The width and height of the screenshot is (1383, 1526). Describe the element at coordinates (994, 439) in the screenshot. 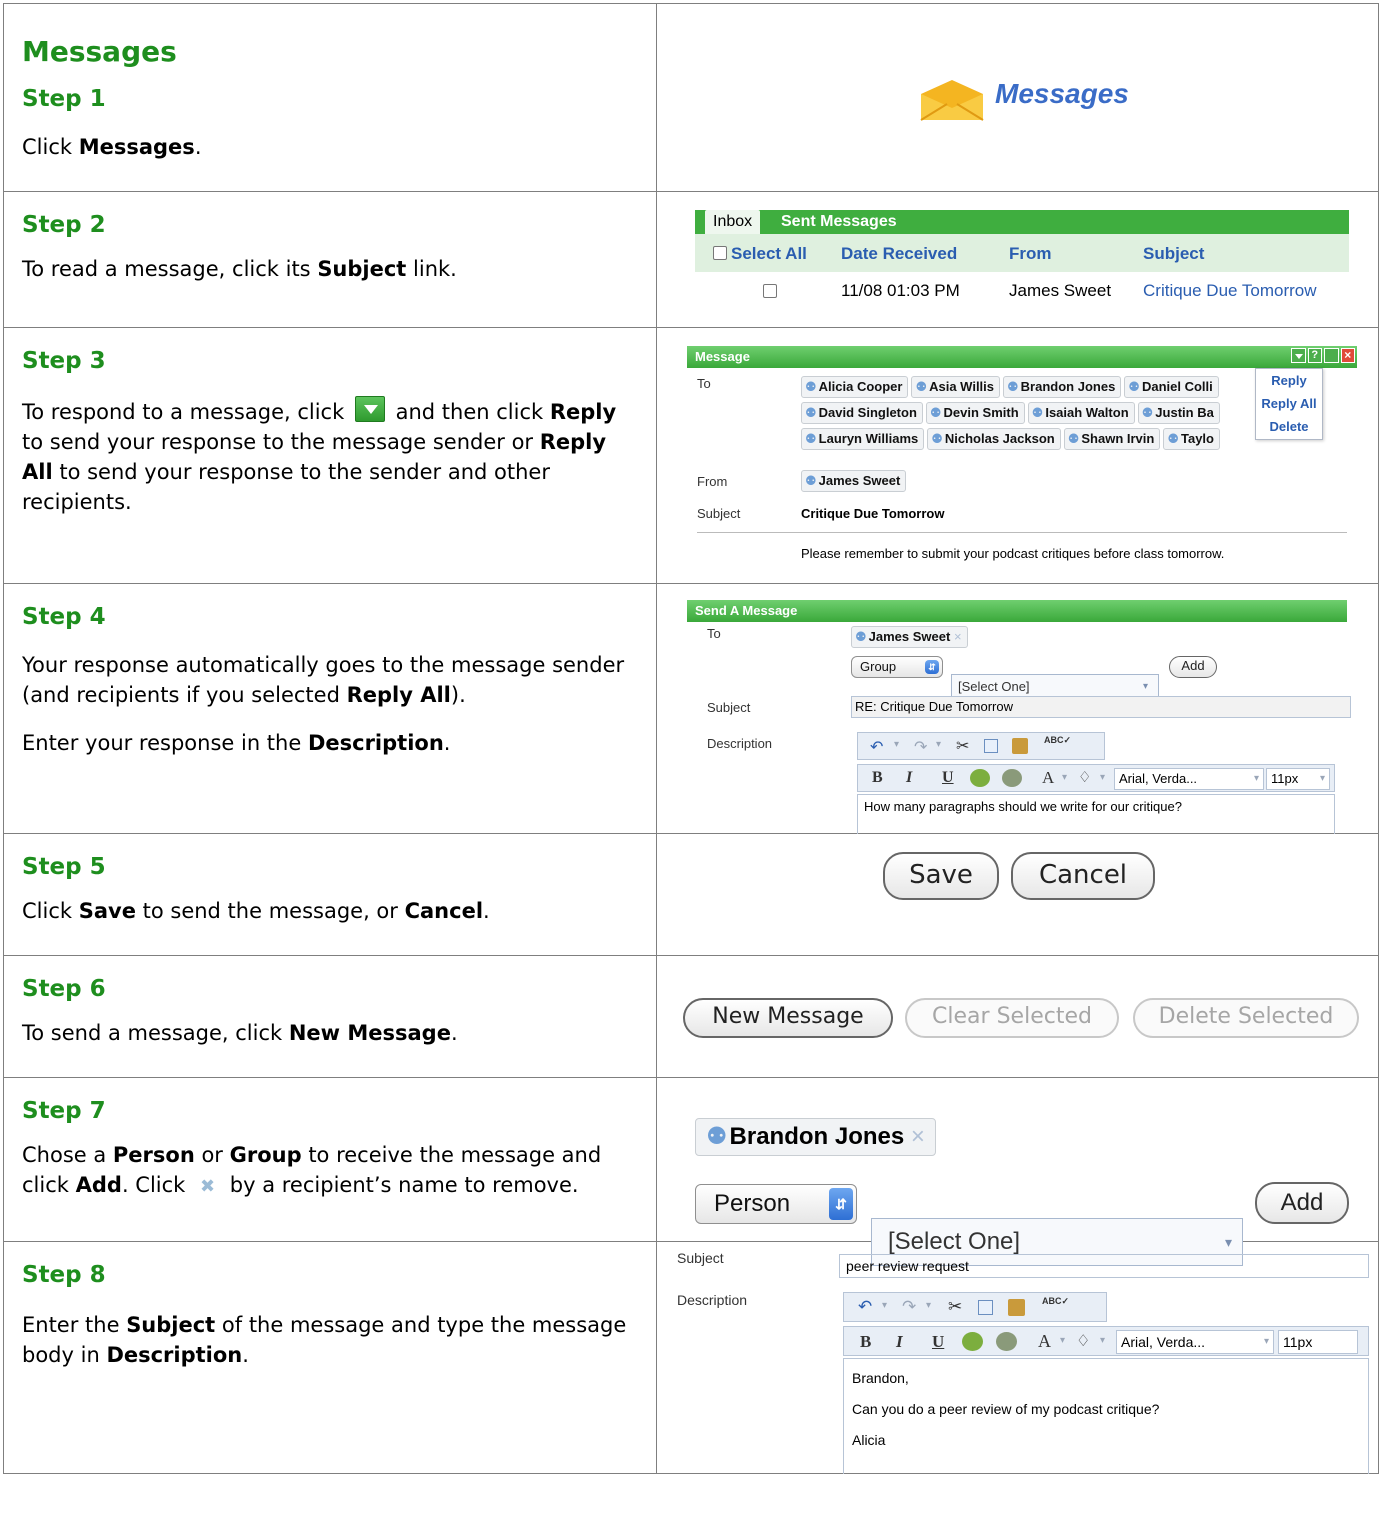

I see `recipient-chip: ⚉ Nicholas Jackson` at that location.